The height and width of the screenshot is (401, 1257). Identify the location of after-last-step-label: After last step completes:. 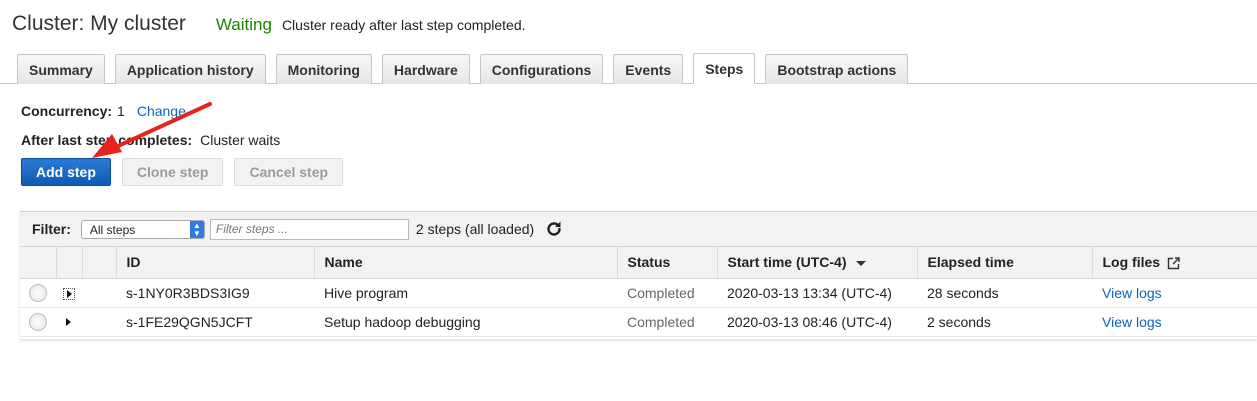
(107, 140).